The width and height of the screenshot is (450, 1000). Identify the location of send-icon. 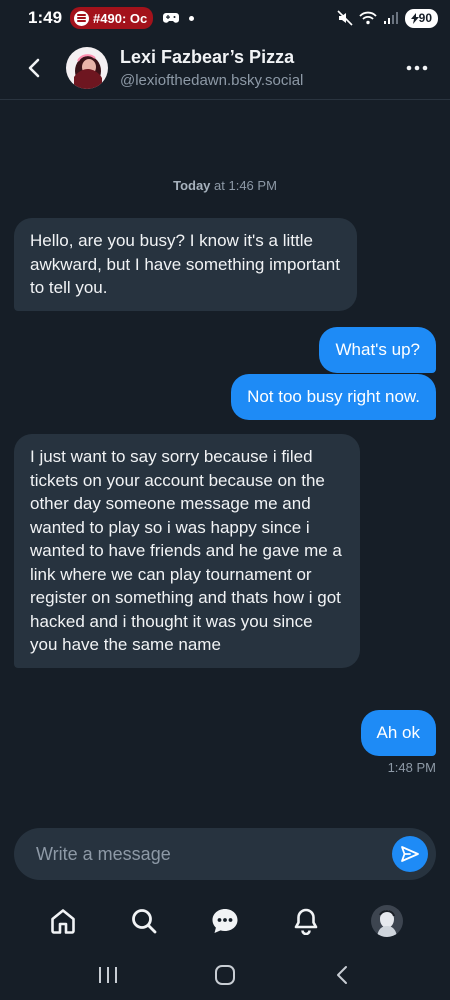
(410, 854).